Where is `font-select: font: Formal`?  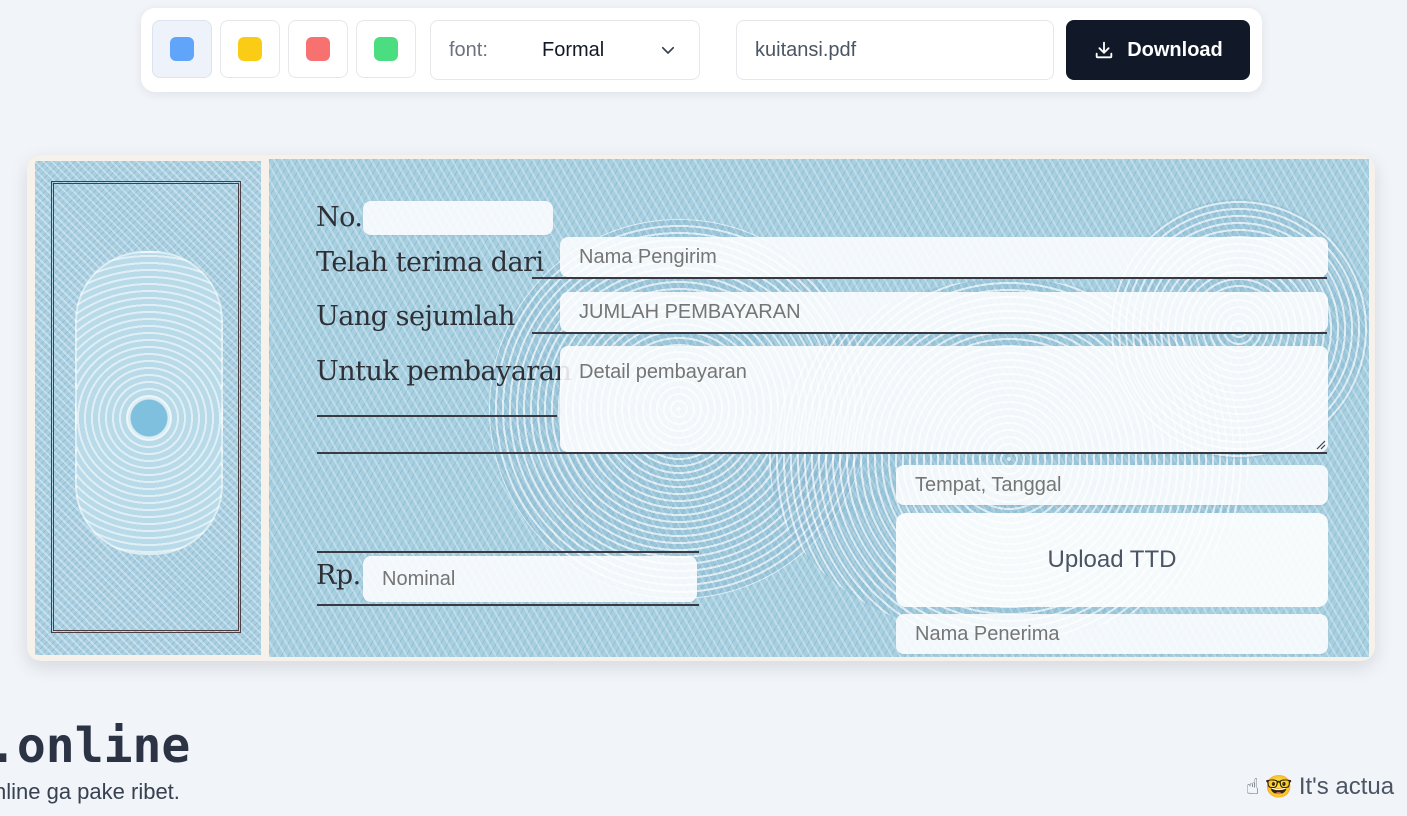
font-select: font: Formal is located at coordinates (565, 50).